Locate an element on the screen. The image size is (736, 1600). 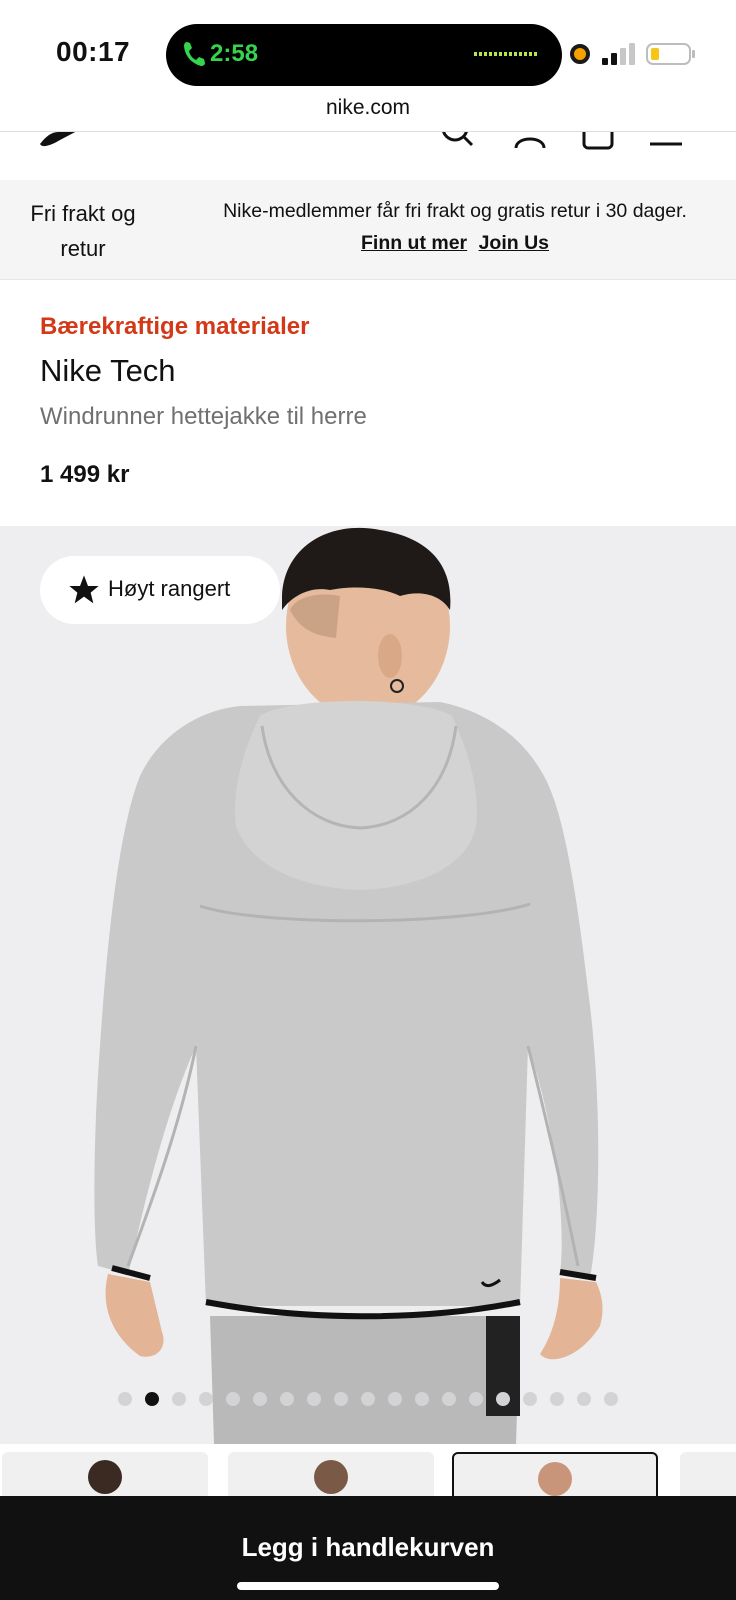
nike-swoosh-logo-icon is located at coordinates (69, 141).